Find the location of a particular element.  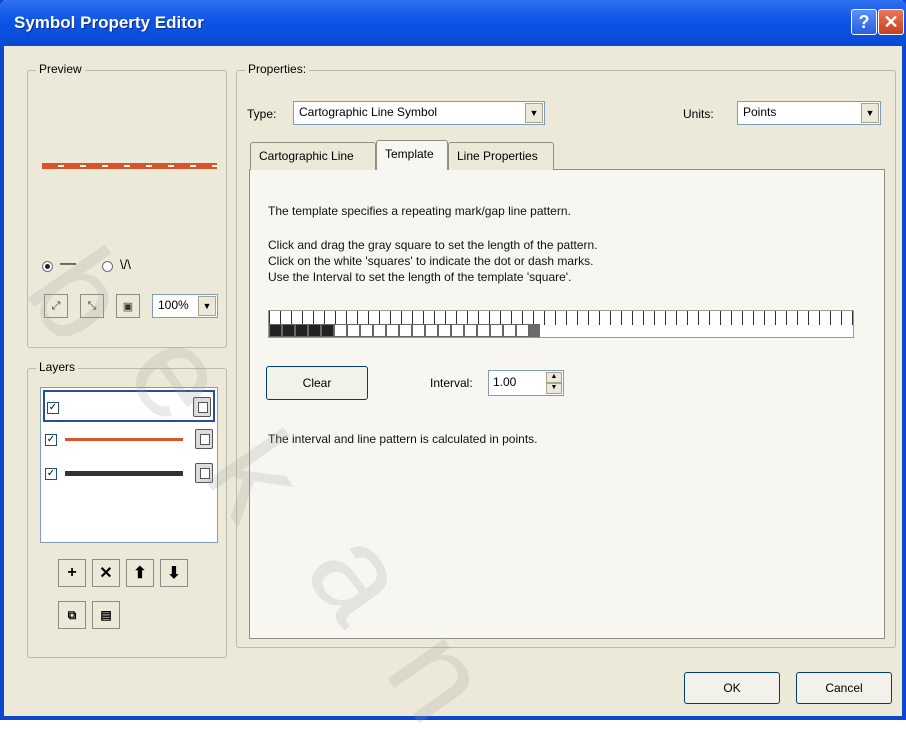

zoom-select: 100% ▼ is located at coordinates (185, 306).